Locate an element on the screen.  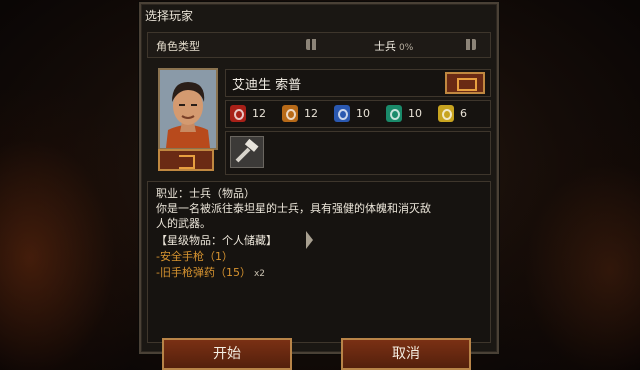
dialog-title: 选择玩家 is located at coordinates (169, 16).